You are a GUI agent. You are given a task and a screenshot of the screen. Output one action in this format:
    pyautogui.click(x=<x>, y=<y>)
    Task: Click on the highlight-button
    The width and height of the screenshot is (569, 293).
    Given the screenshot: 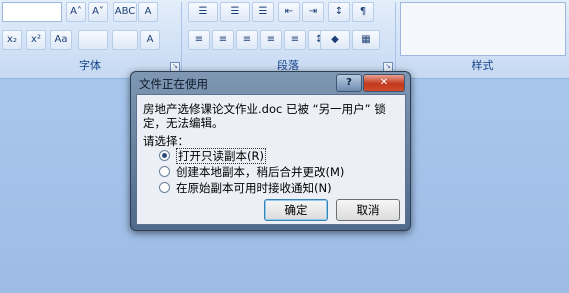 What is the action you would take?
    pyautogui.click(x=93, y=40)
    